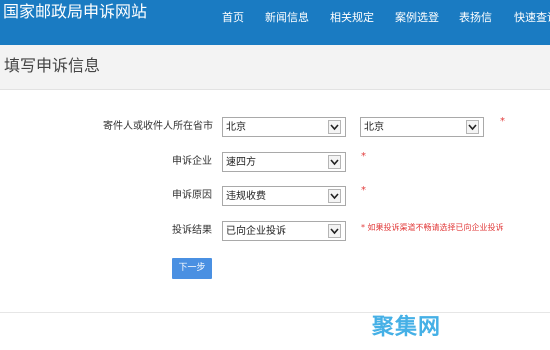 The width and height of the screenshot is (550, 350). What do you see at coordinates (192, 230) in the screenshot?
I see `result-label: 投诉结果` at bounding box center [192, 230].